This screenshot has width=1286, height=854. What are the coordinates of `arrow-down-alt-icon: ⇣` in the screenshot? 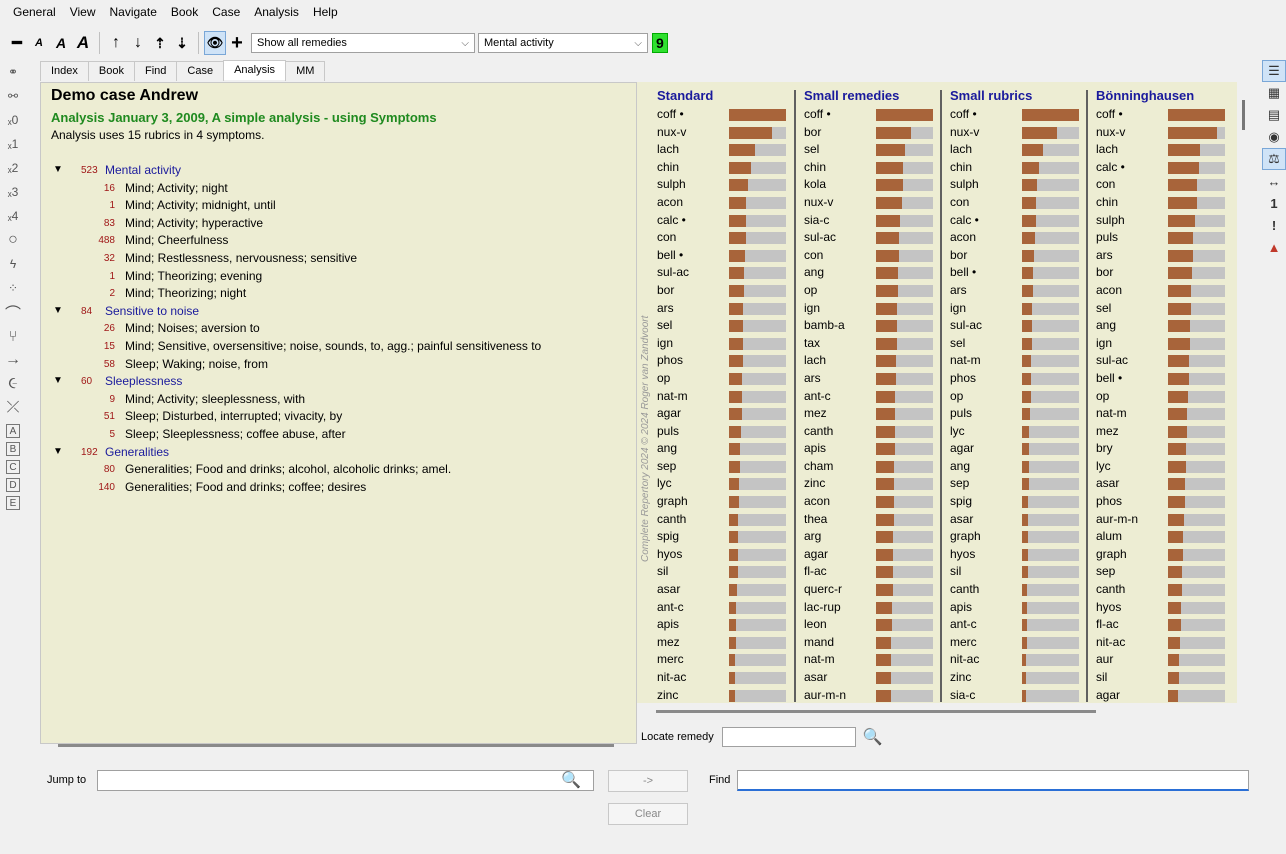 It's located at (182, 43).